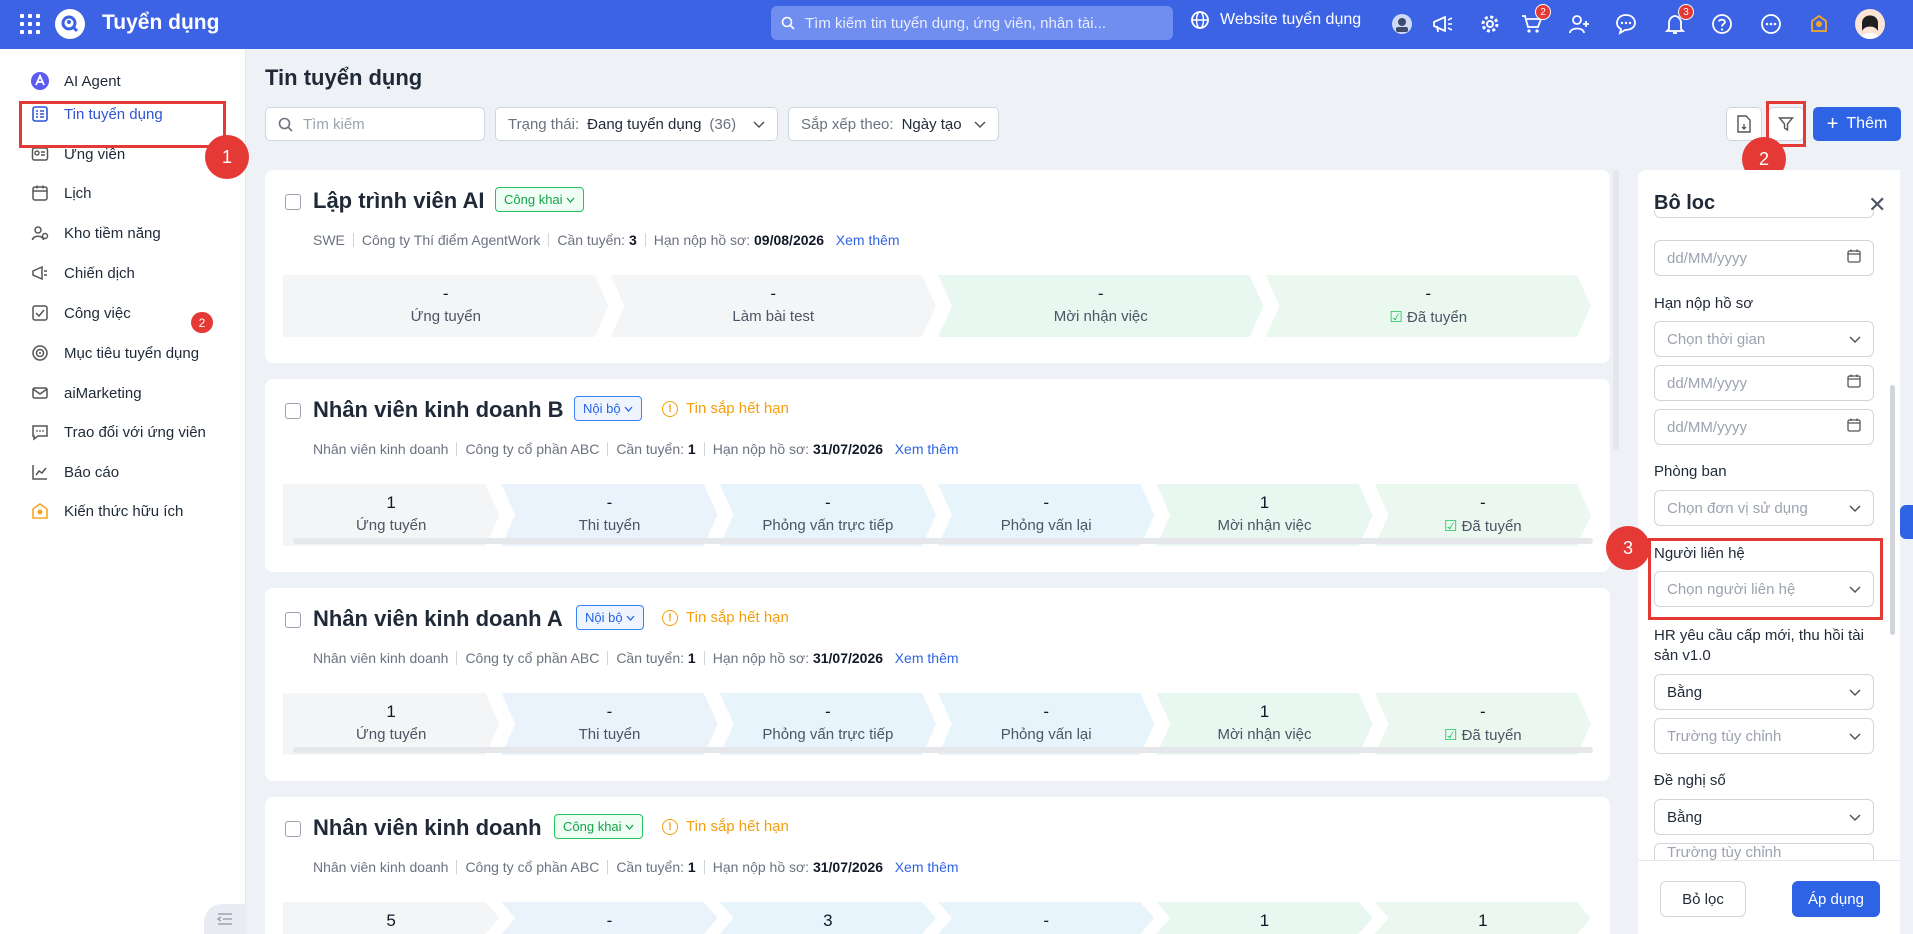 The width and height of the screenshot is (1913, 934). Describe the element at coordinates (828, 525) in the screenshot. I see `stage-name: Phỏng vấn trực tiếp` at that location.